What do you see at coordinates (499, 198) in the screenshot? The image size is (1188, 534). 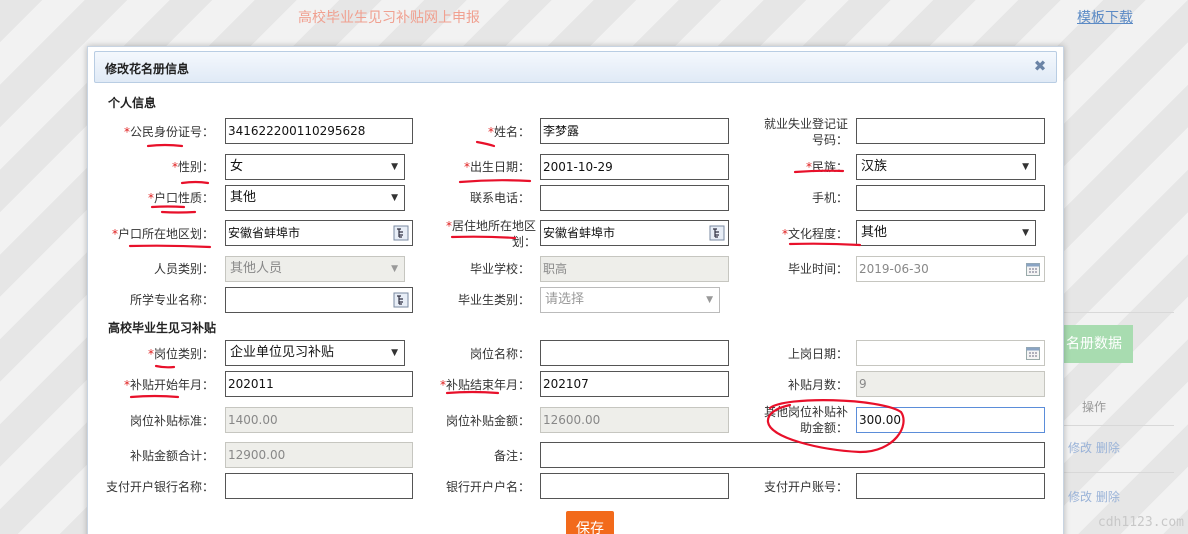 I see `phone-label: 联系电话：` at bounding box center [499, 198].